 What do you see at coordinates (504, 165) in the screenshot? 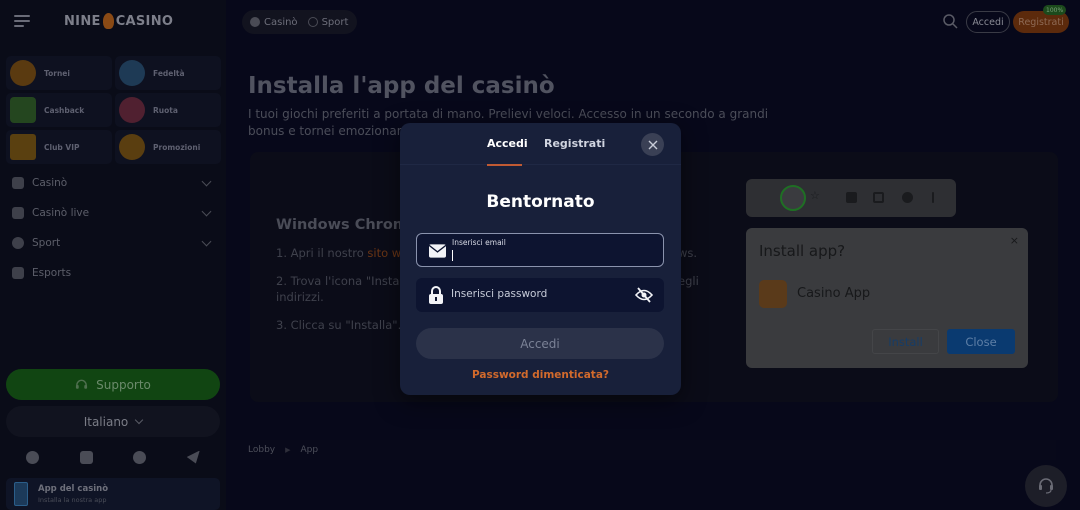
I see `active-tab-indicator` at bounding box center [504, 165].